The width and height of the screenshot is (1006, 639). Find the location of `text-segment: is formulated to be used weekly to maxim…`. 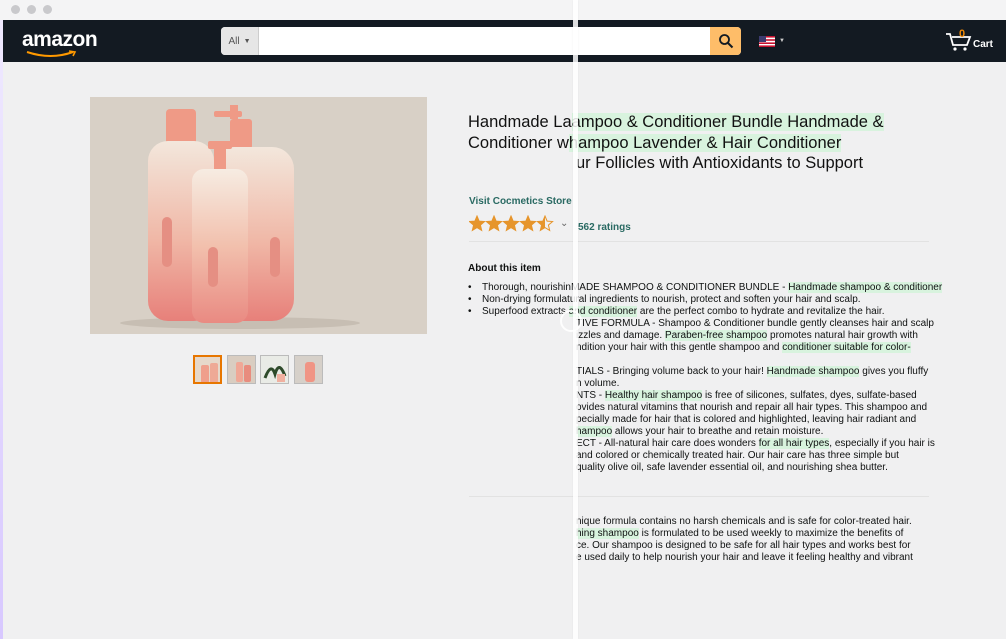

text-segment: is formulated to be used weekly to maxim… is located at coordinates (771, 533).